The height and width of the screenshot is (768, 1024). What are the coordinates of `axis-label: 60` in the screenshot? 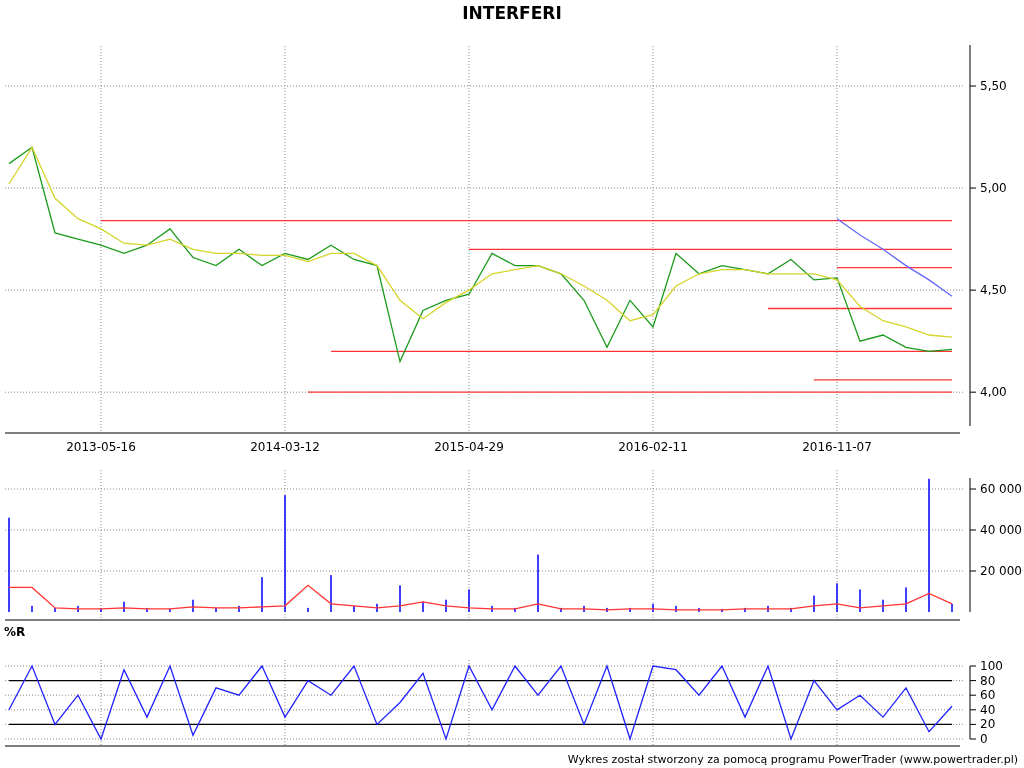 It's located at (988, 695).